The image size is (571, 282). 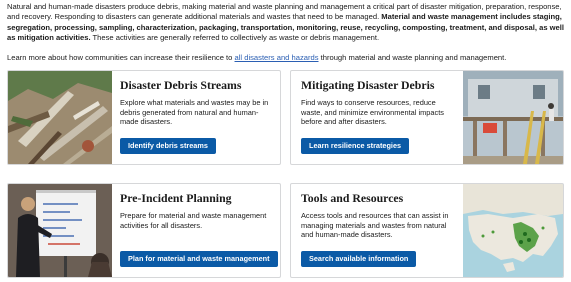 What do you see at coordinates (359, 259) in the screenshot?
I see `search-available-information-button: Search available information` at bounding box center [359, 259].